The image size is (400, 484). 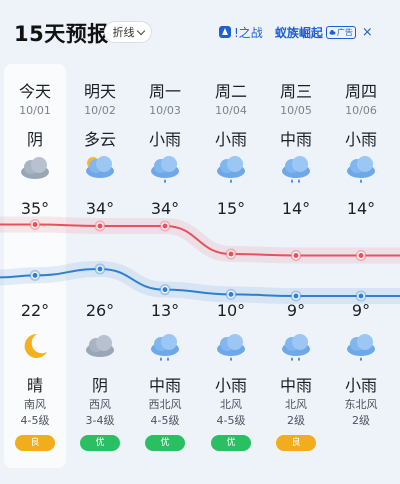 I want to click on low-temp-label: 13°, so click(x=165, y=310).